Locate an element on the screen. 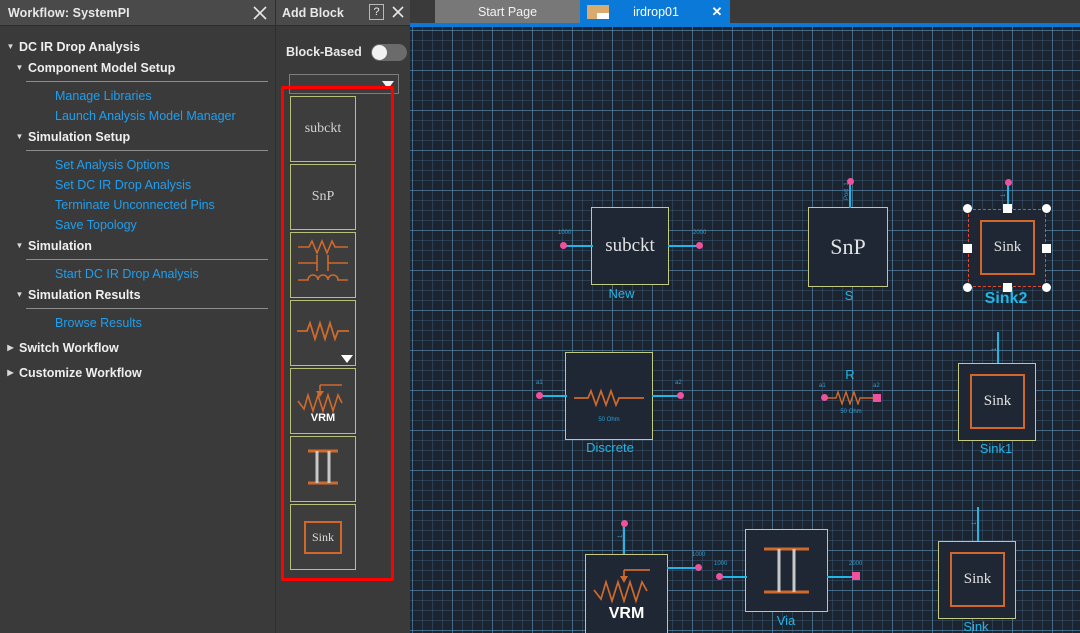 The width and height of the screenshot is (1080, 633). block-body: subckt is located at coordinates (630, 246).